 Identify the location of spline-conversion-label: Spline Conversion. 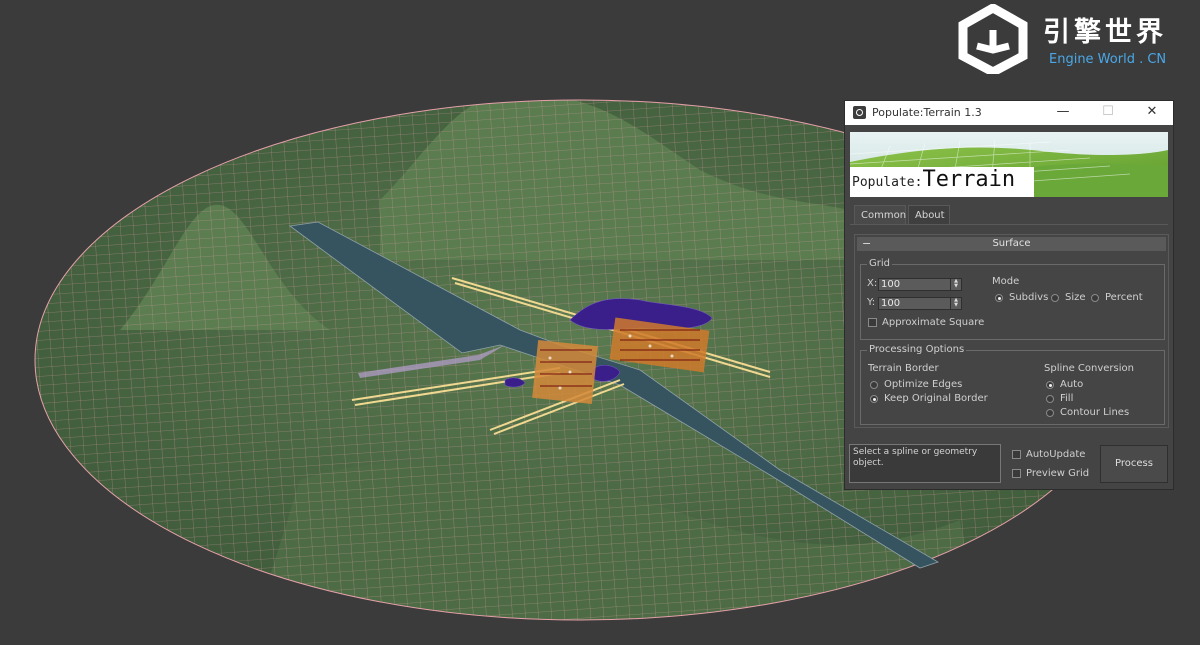
(1089, 368).